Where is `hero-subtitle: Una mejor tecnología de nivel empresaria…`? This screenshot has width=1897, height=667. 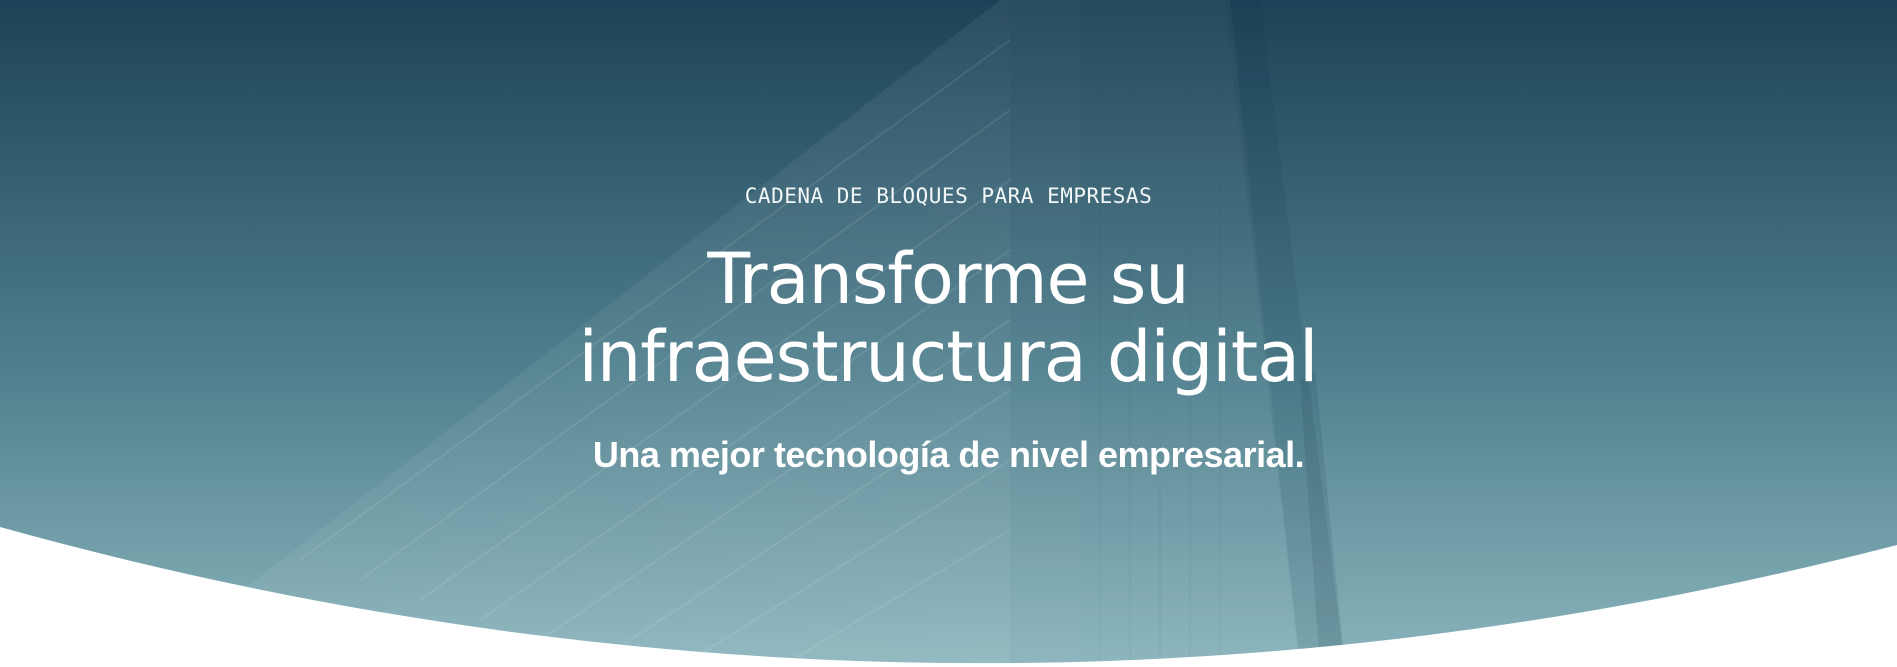 hero-subtitle: Una mejor tecnología de nivel empresaria… is located at coordinates (948, 454).